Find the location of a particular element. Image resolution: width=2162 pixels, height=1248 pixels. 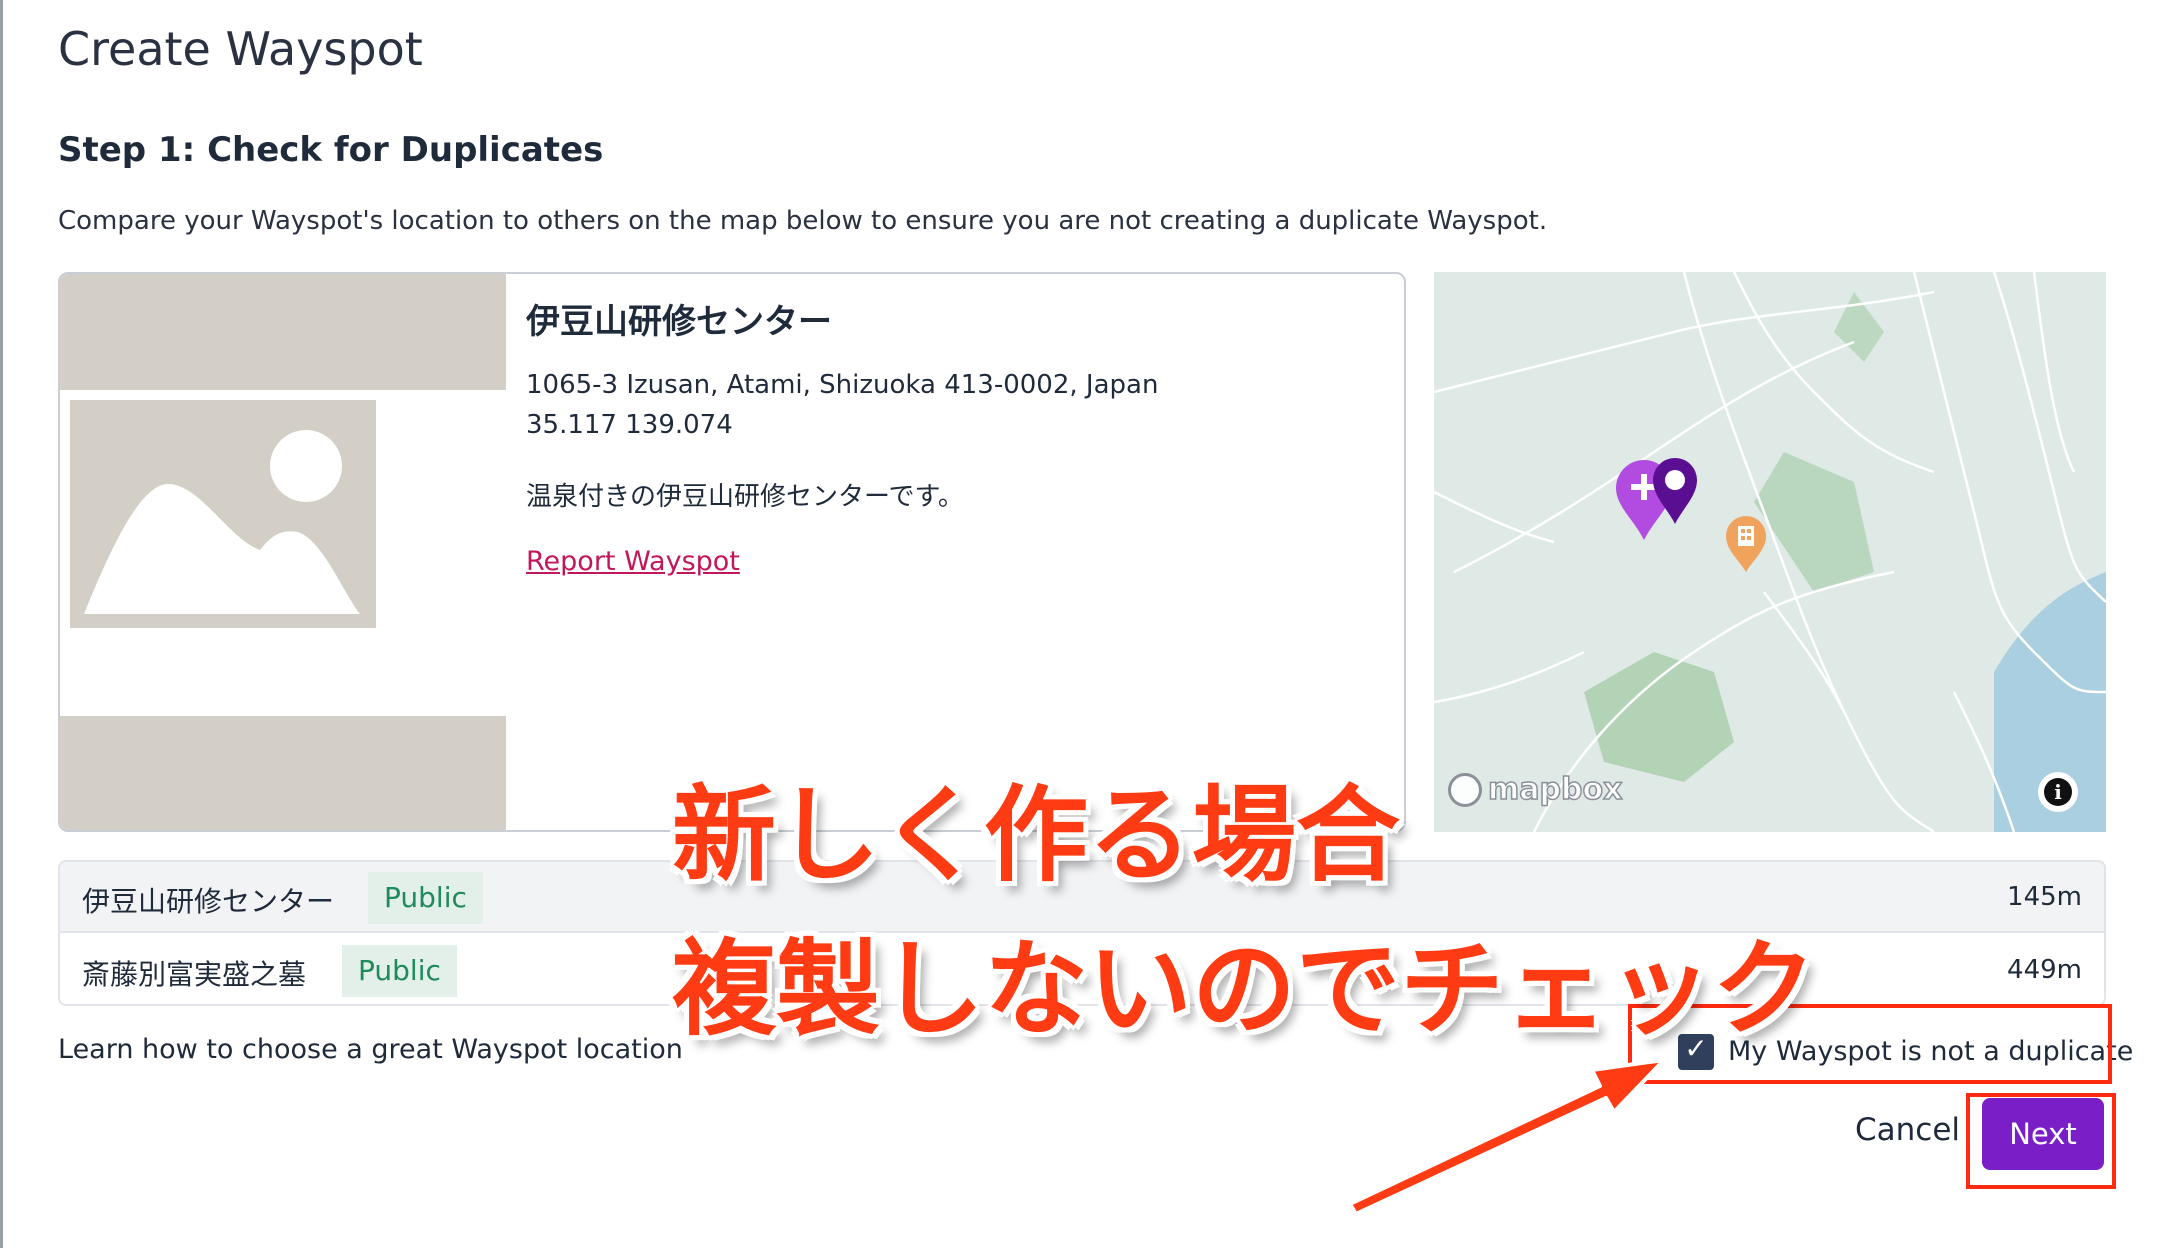

annotation-line2: 複製しないのでチェック is located at coordinates (1244, 989).